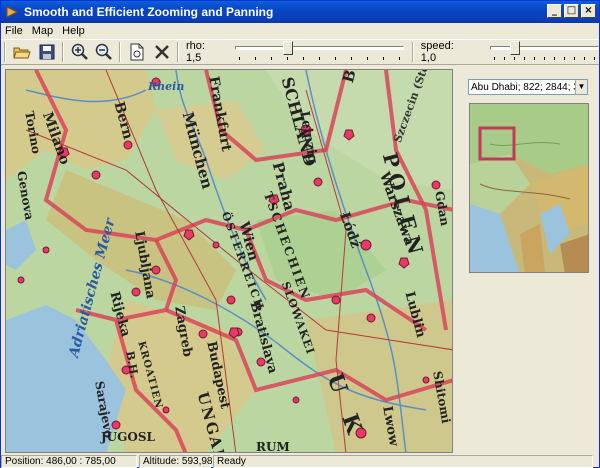  What do you see at coordinates (12, 12) in the screenshot?
I see `app-icon` at bounding box center [12, 12].